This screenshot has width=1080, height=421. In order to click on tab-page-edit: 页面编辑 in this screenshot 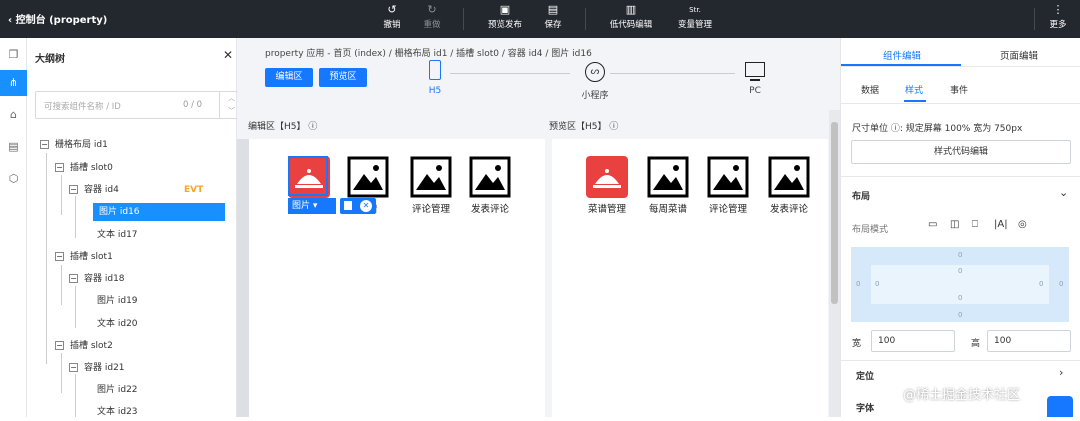, I will do `click(1019, 55)`.